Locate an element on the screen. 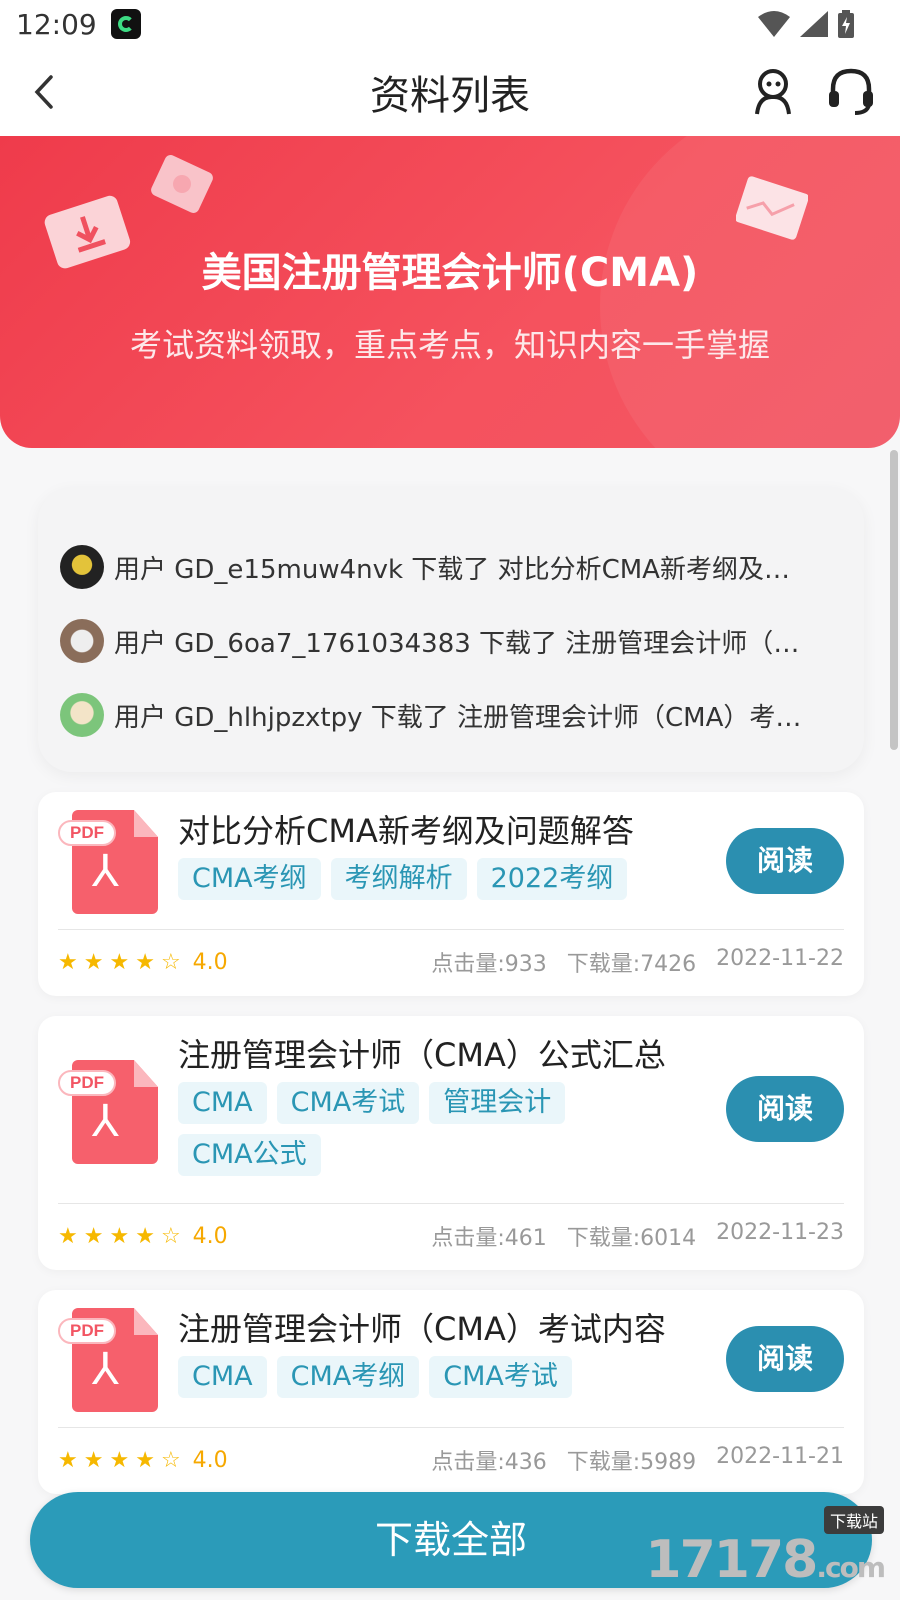 The width and height of the screenshot is (900, 1600). site-watermark: 下载站 17178.com is located at coordinates (765, 1550).